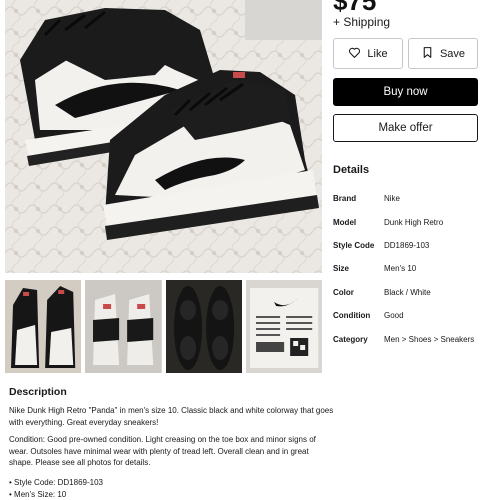  Describe the element at coordinates (405, 92) in the screenshot. I see `buy-now-button: Buy now` at that location.